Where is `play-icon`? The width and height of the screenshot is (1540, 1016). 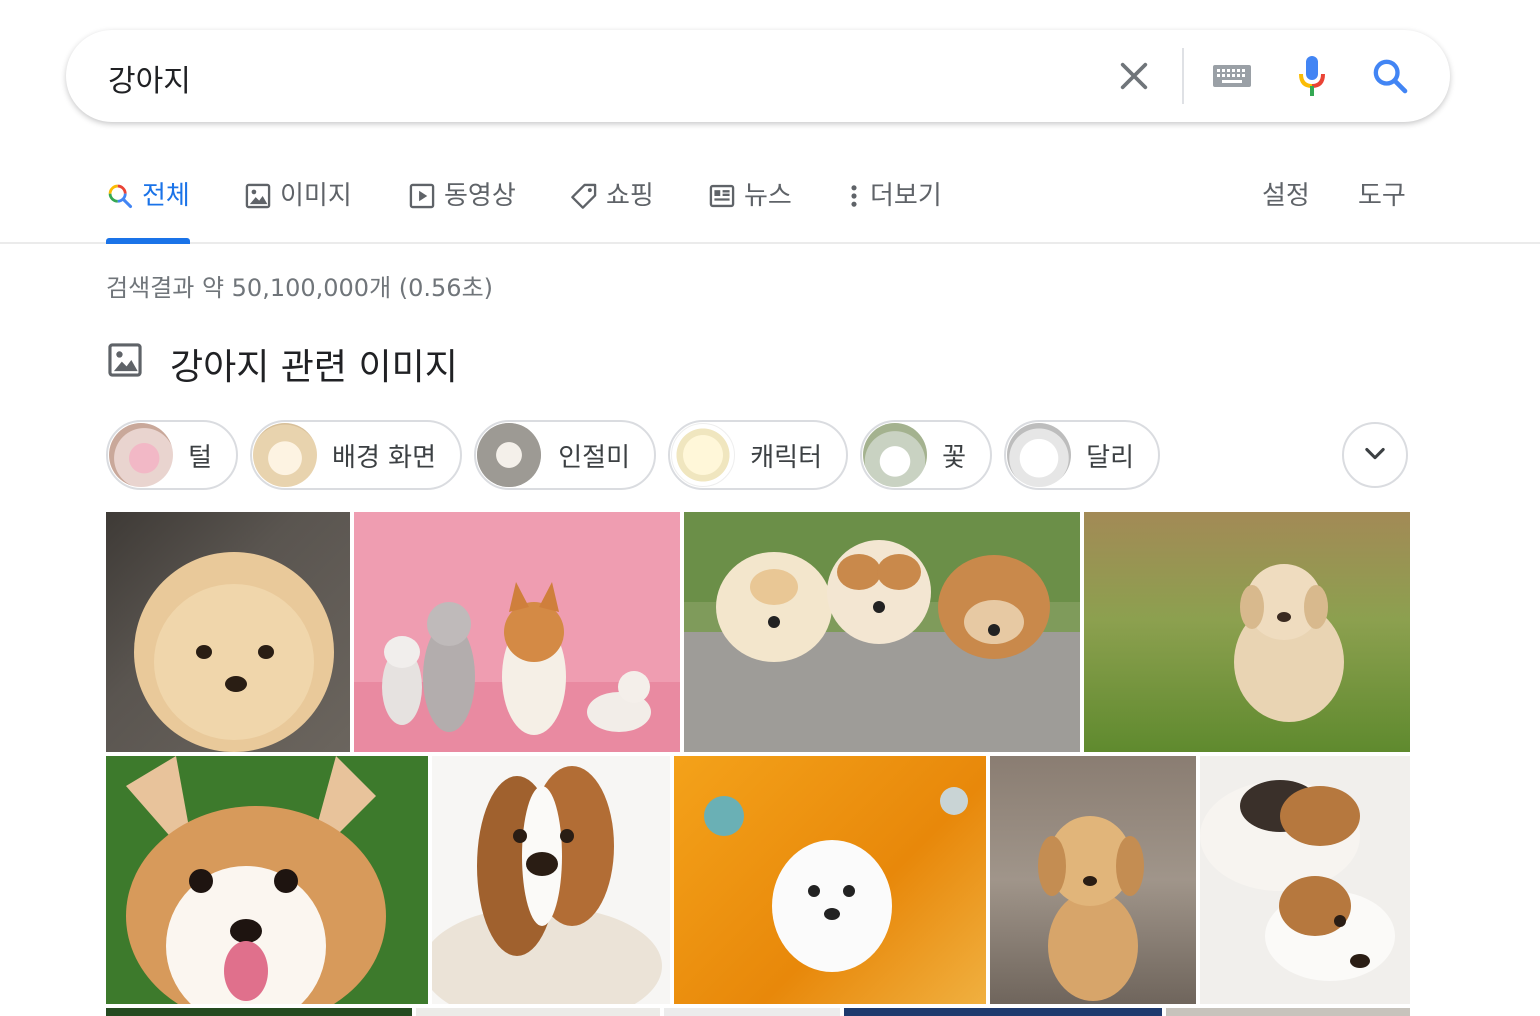
play-icon is located at coordinates (422, 196).